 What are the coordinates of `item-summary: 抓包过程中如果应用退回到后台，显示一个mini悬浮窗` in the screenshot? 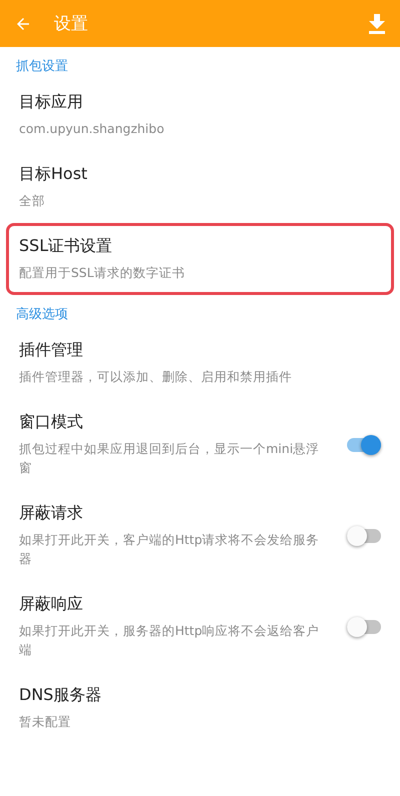 It's located at (169, 458).